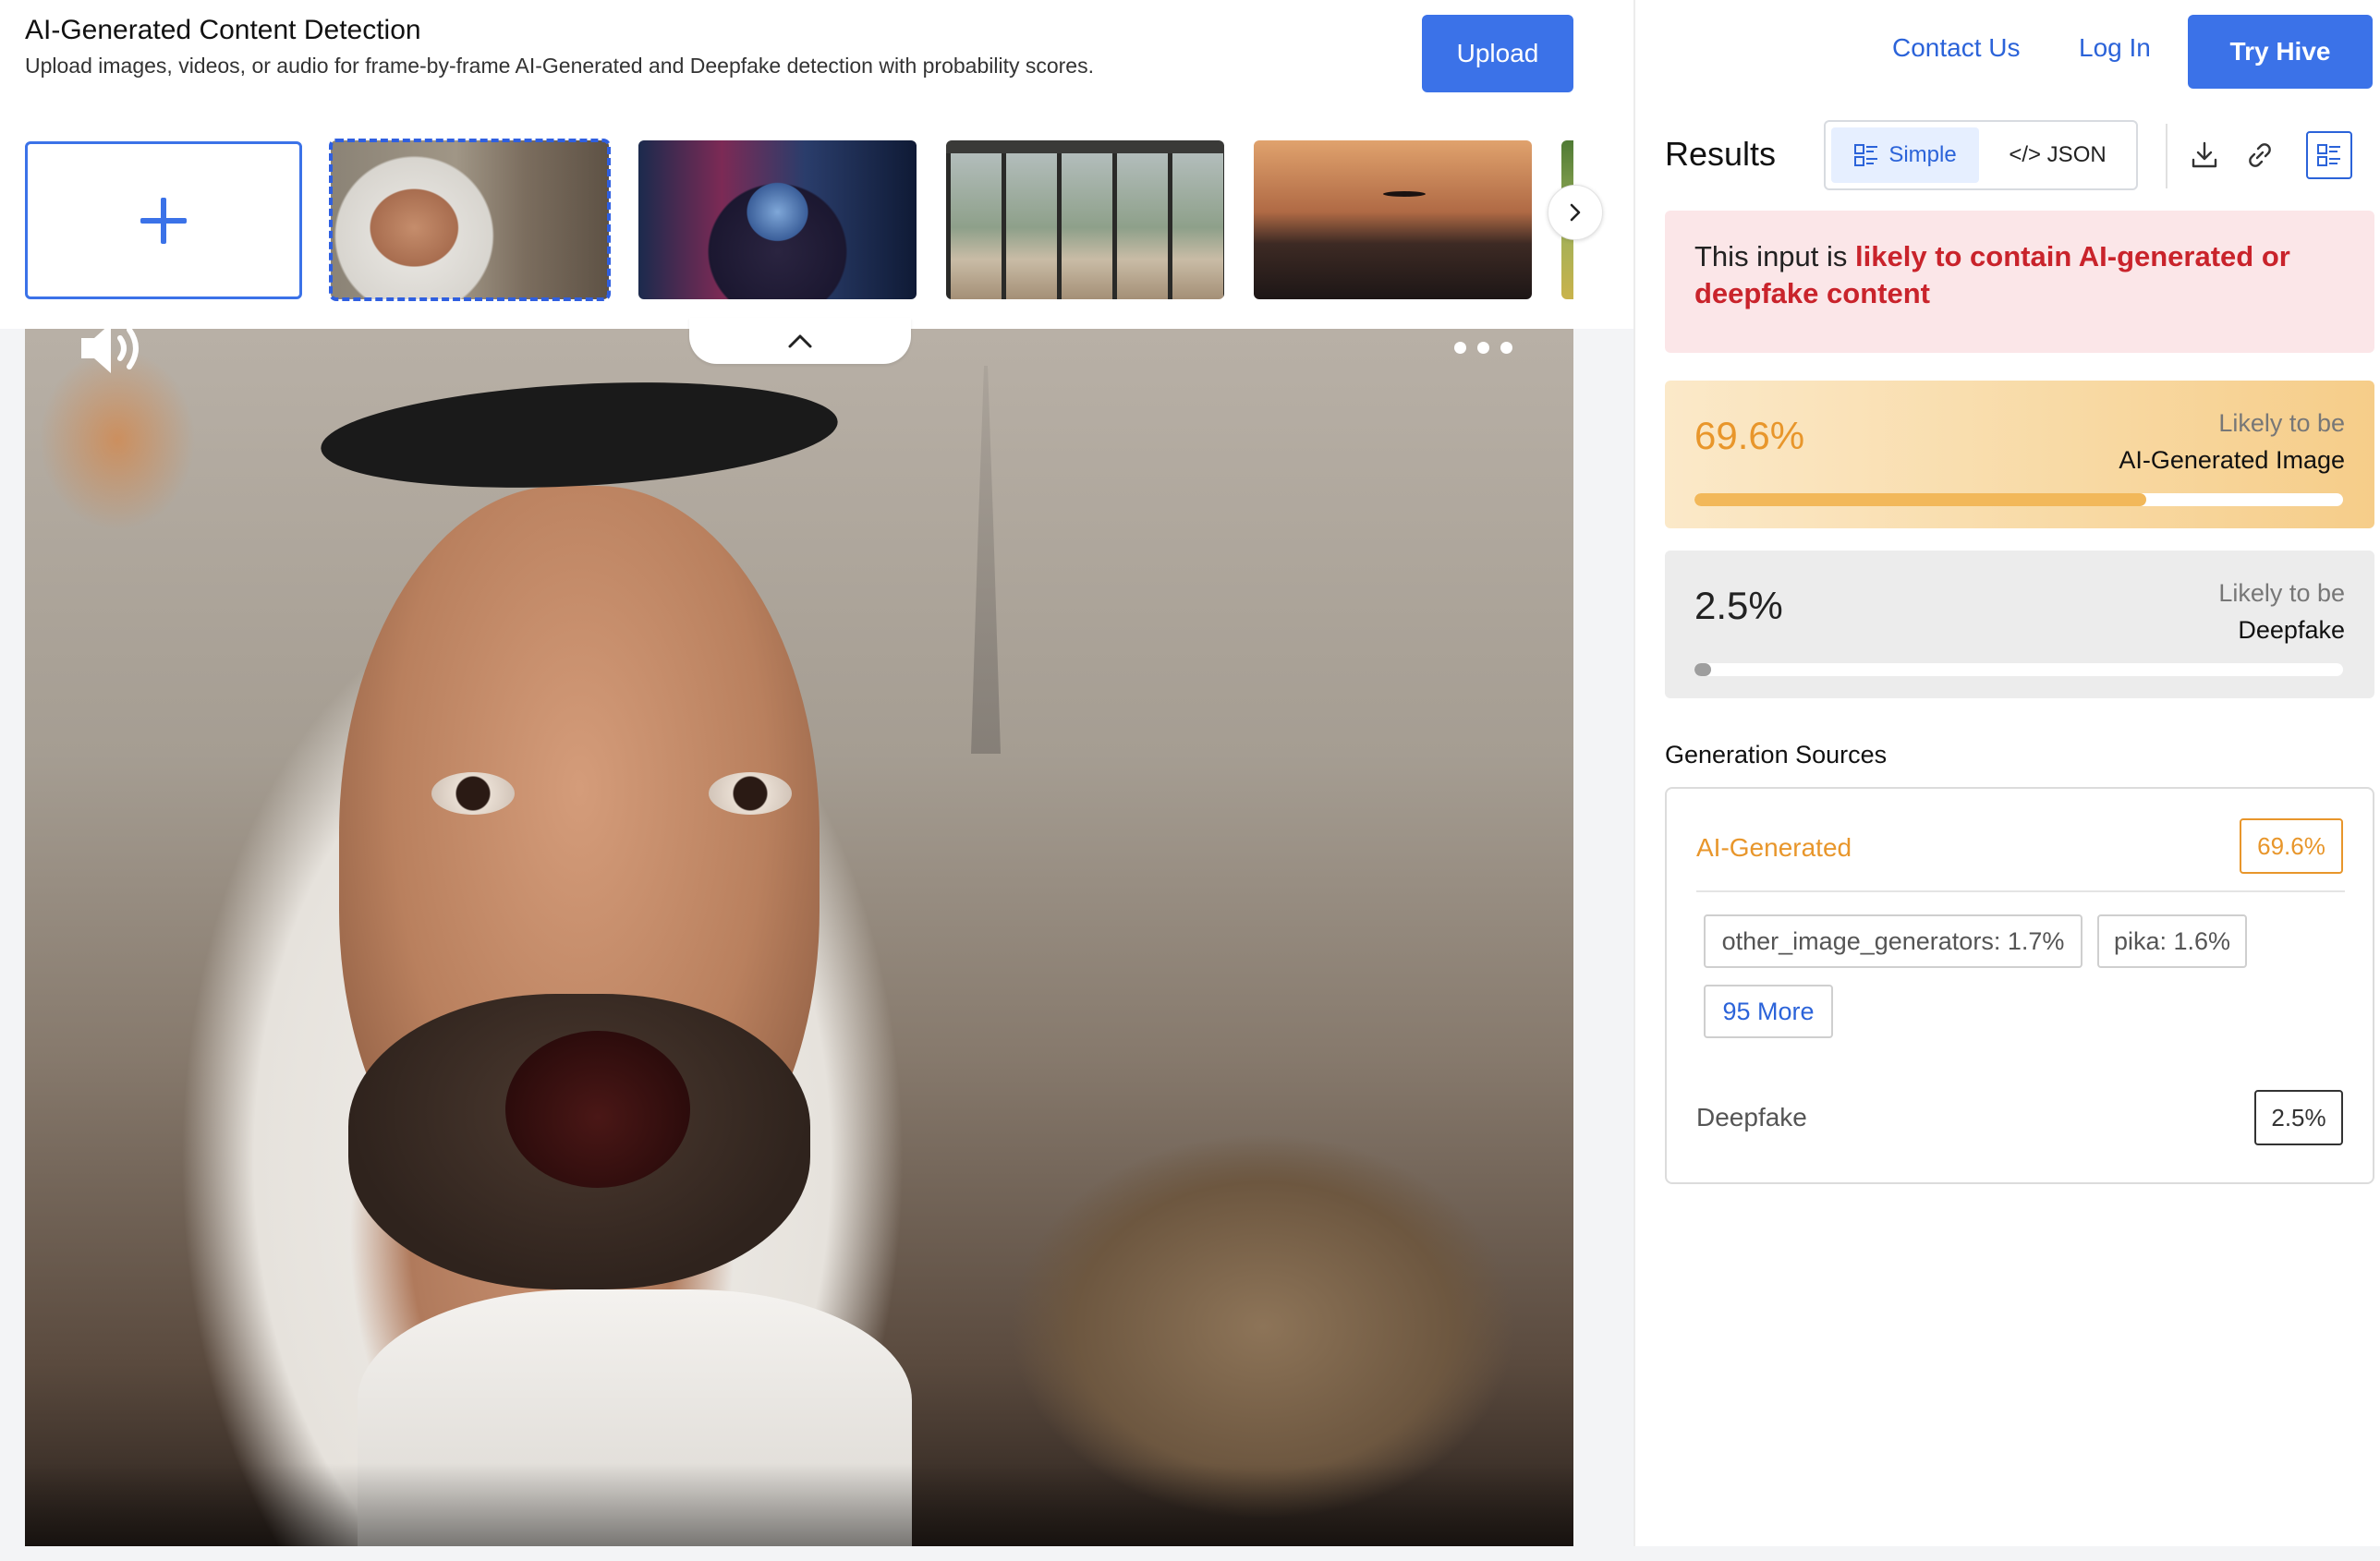 The height and width of the screenshot is (1561, 2380). I want to click on view-simple-label: Simple, so click(1922, 154).